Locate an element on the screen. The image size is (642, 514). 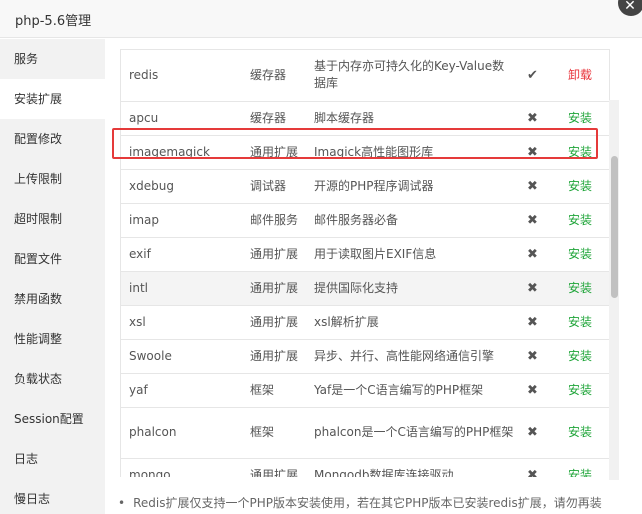
extension-name: imagemagick is located at coordinates (183, 152).